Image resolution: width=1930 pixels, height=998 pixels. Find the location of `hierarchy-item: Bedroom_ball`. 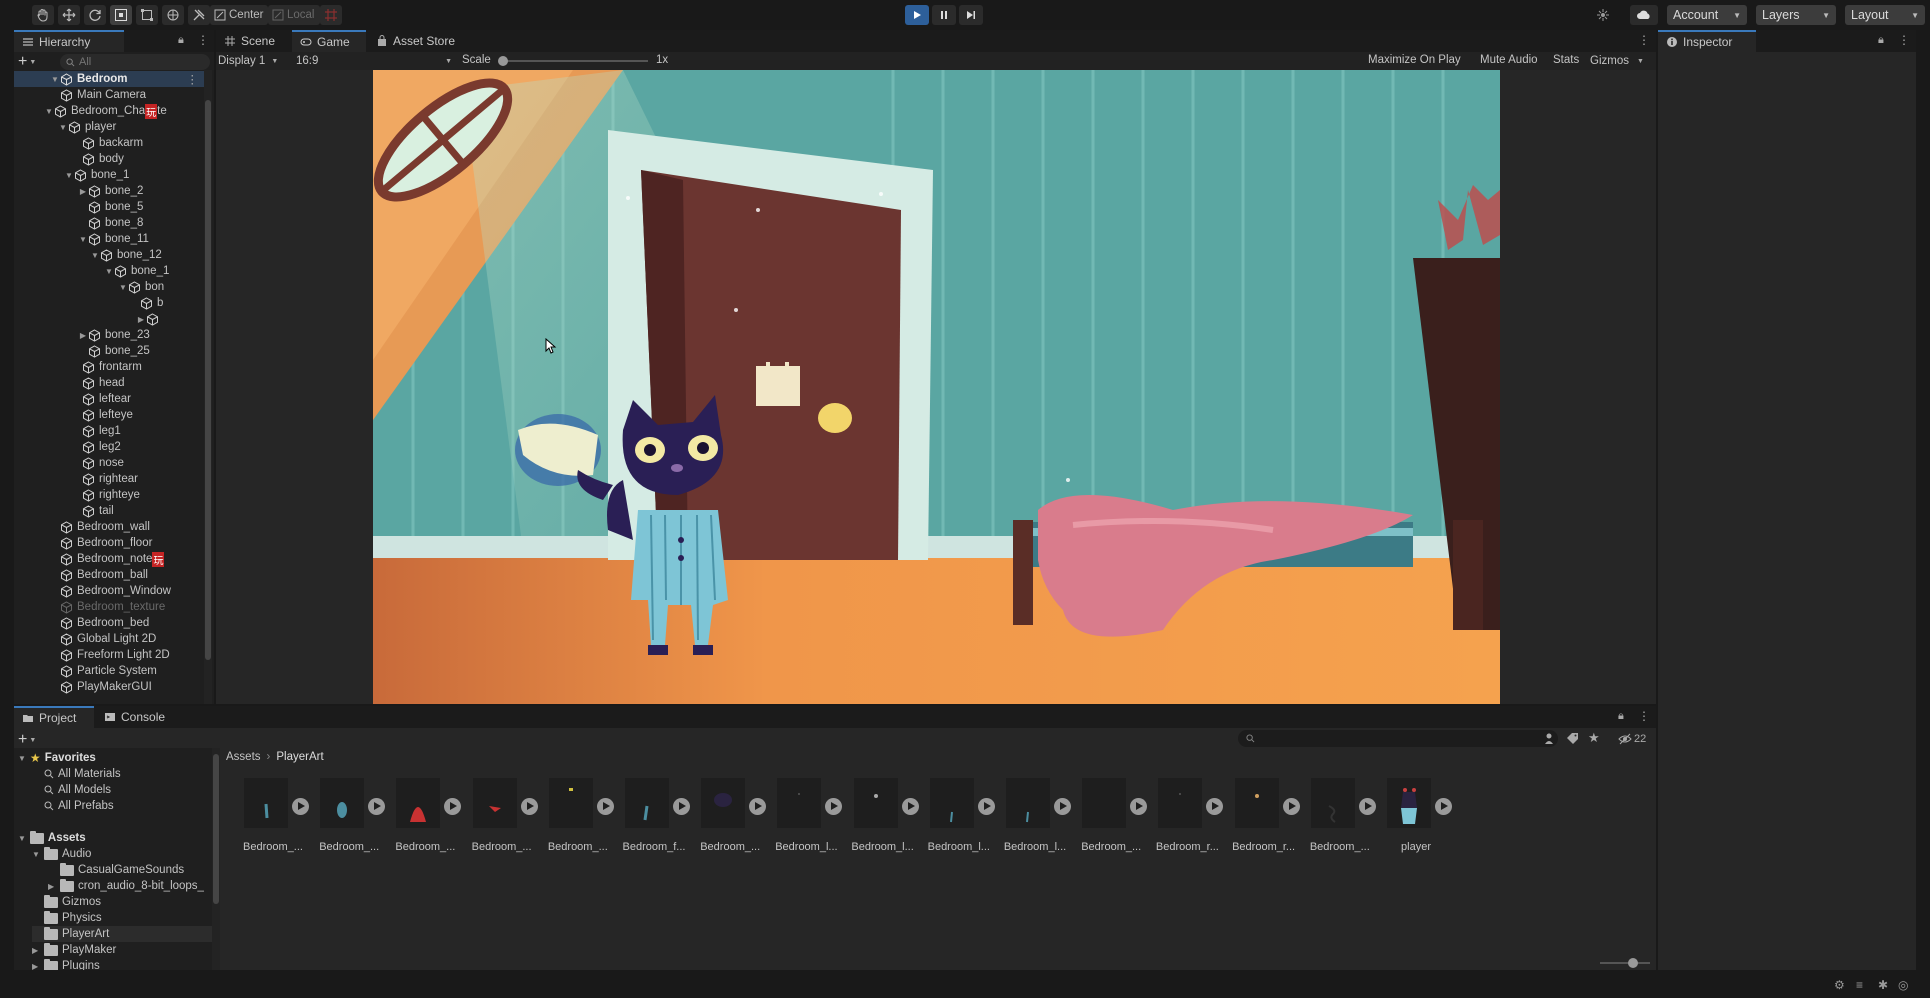

hierarchy-item: Bedroom_ball is located at coordinates (109, 575).